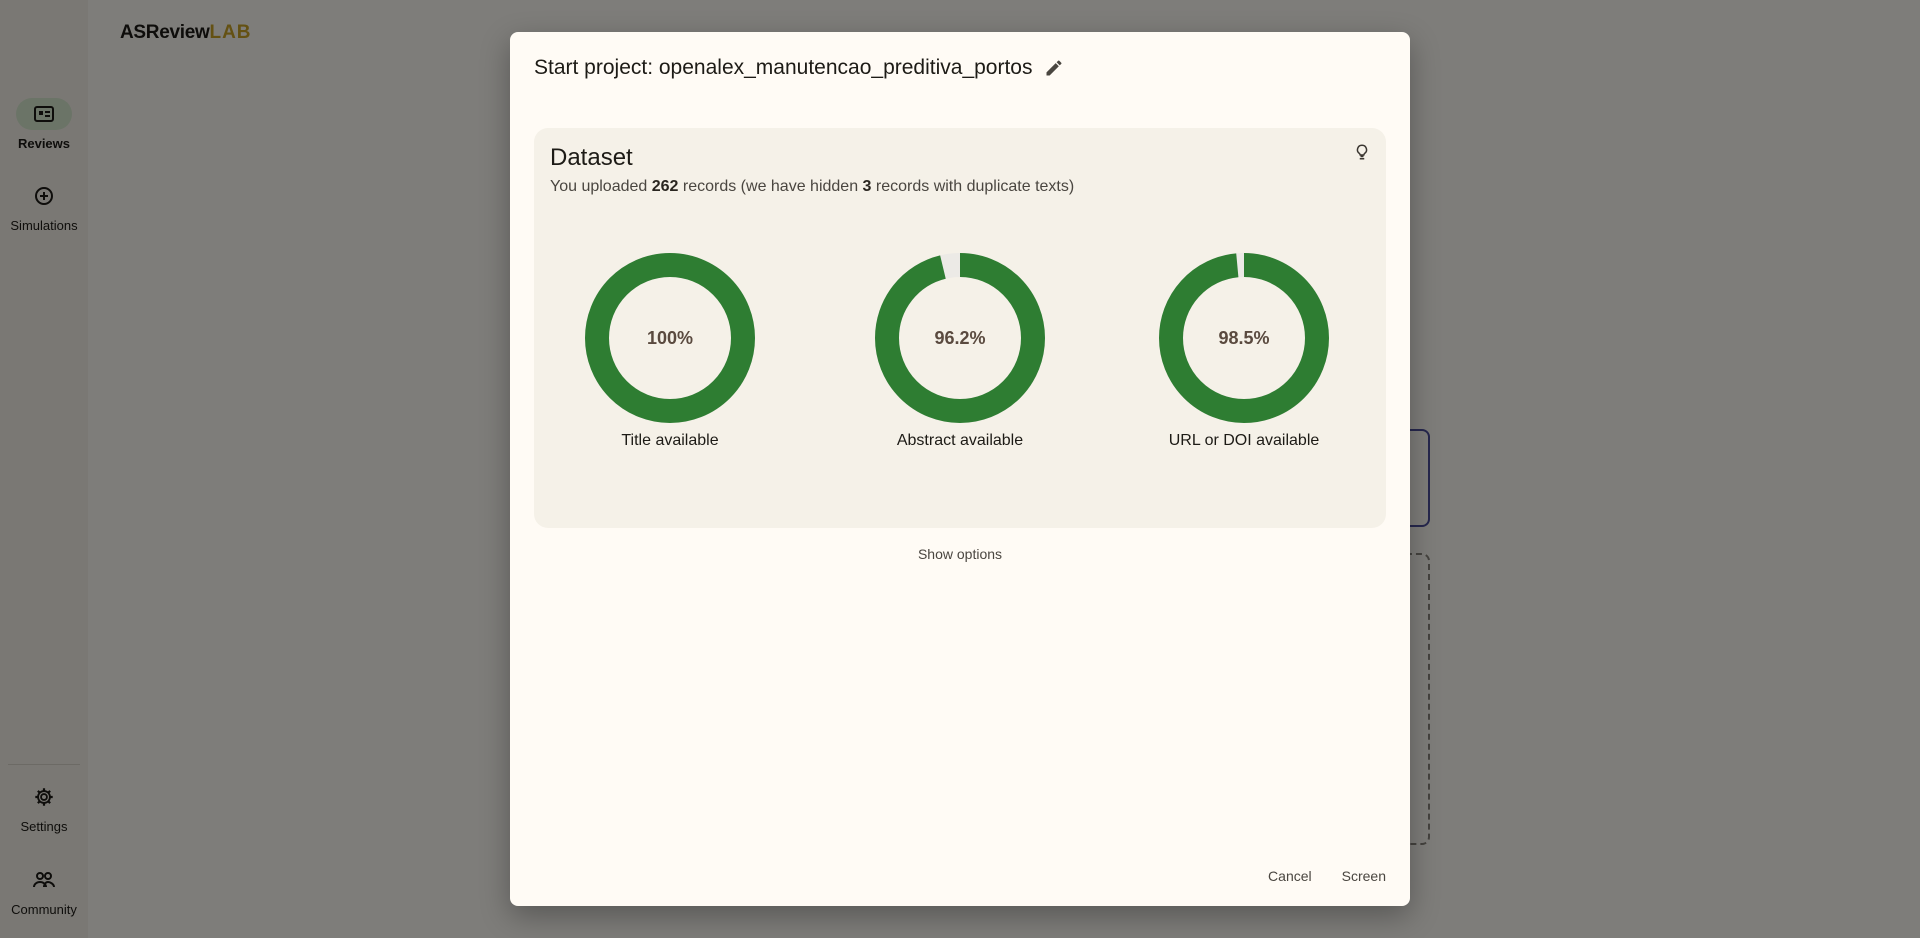  Describe the element at coordinates (960, 554) in the screenshot. I see `show-options-button: Show options` at that location.